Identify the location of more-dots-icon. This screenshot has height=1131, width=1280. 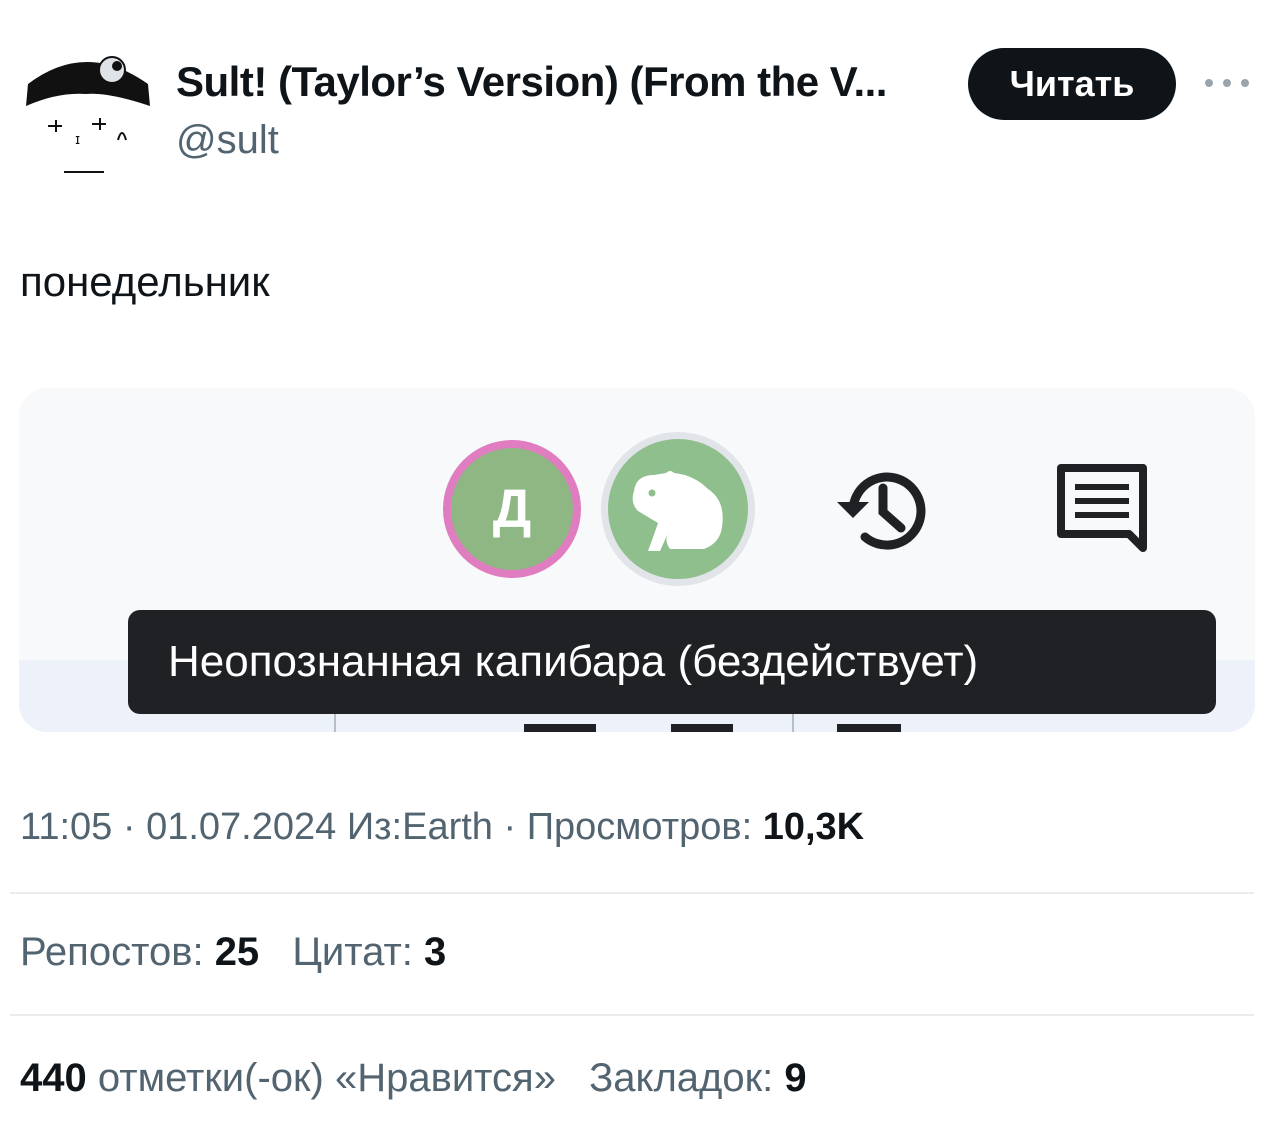
(1227, 83).